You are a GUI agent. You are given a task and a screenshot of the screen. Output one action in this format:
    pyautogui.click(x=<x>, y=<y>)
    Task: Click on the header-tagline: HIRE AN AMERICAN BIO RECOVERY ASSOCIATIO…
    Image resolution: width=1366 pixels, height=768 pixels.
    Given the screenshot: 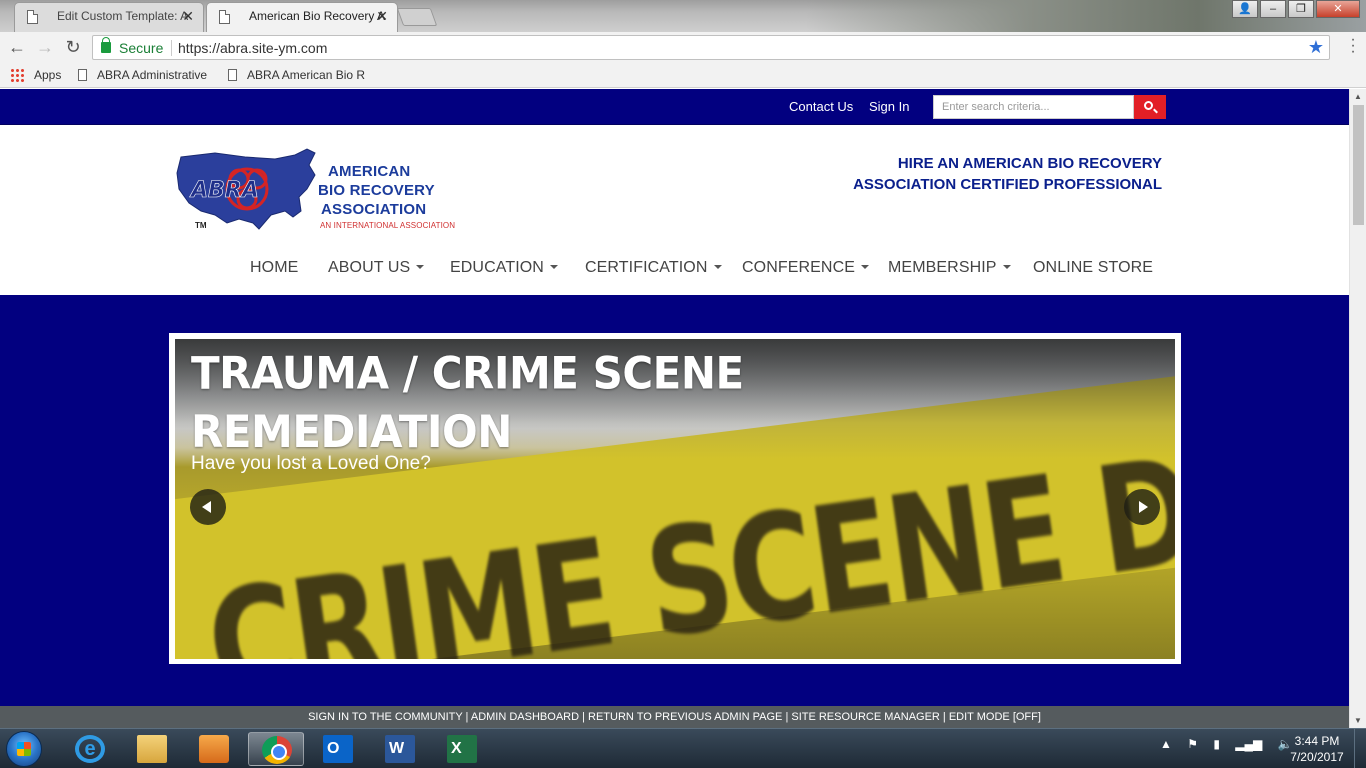 What is the action you would take?
    pyautogui.click(x=1001, y=174)
    